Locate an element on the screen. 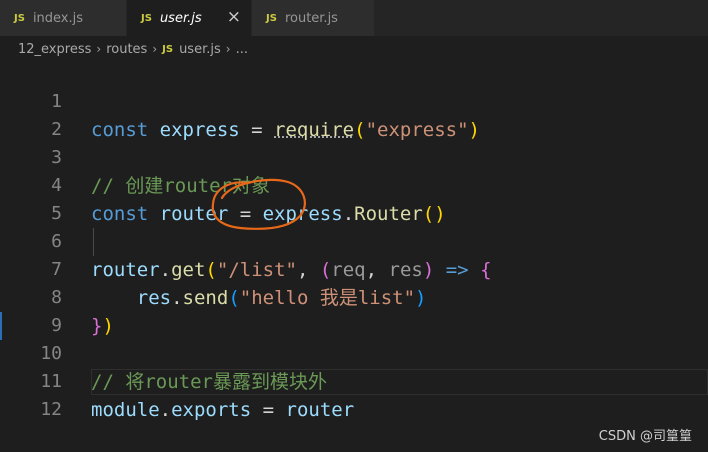 This screenshot has height=452, width=708. code-line: 2 is located at coordinates (354, 114).